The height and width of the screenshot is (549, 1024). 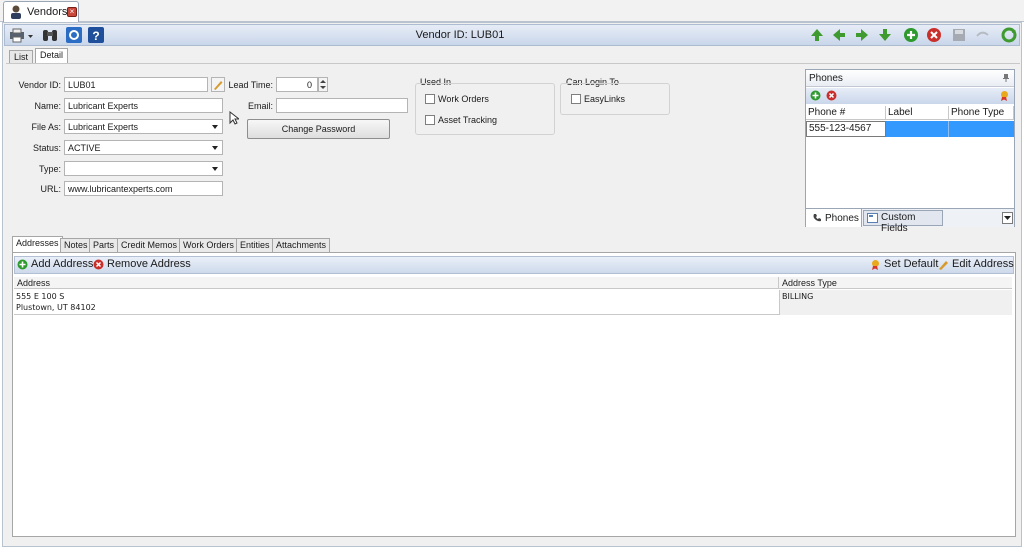 I want to click on email-label: Email:, so click(x=260, y=106).